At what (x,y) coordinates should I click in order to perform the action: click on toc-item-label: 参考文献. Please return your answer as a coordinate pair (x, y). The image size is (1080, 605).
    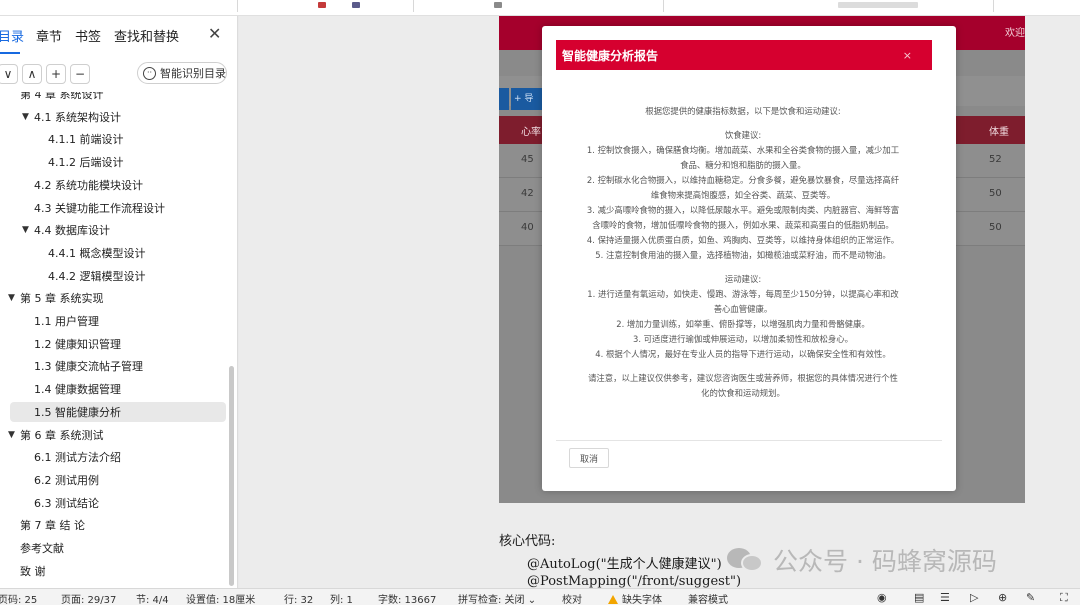
    Looking at the image, I should click on (42, 548).